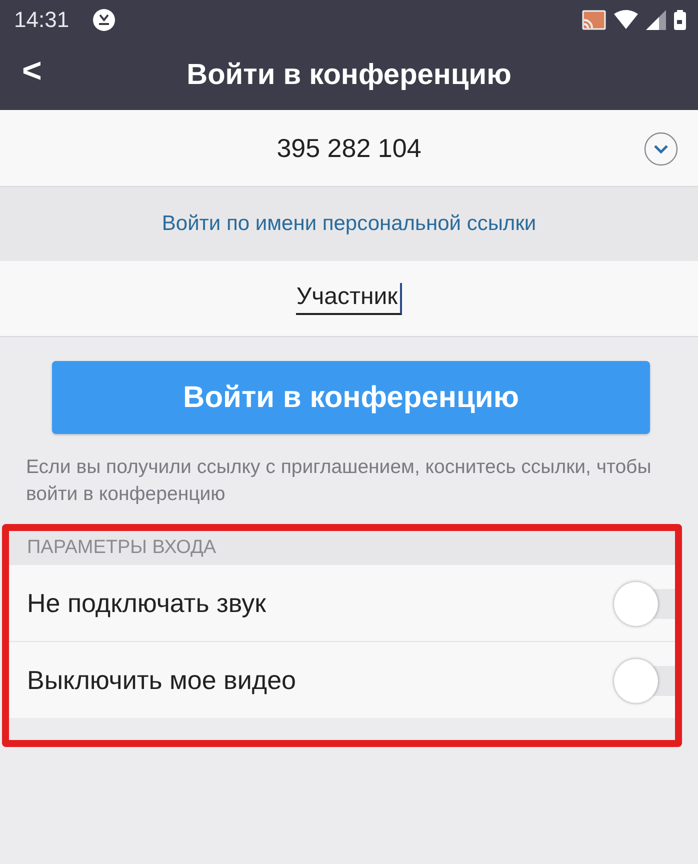 Image resolution: width=698 pixels, height=864 pixels. What do you see at coordinates (656, 20) in the screenshot?
I see `signal-icon` at bounding box center [656, 20].